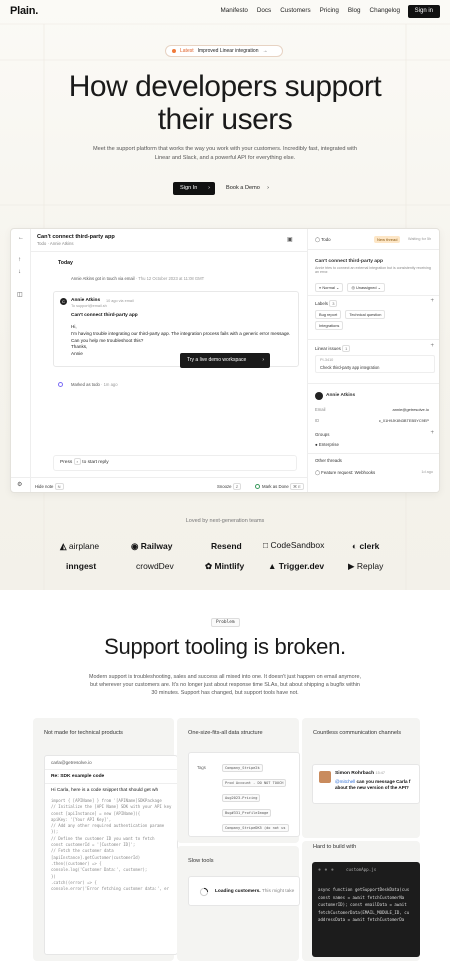 The width and height of the screenshot is (450, 961). What do you see at coordinates (420, 239) in the screenshot?
I see `waiting-time: Waiting for 5h` at bounding box center [420, 239].